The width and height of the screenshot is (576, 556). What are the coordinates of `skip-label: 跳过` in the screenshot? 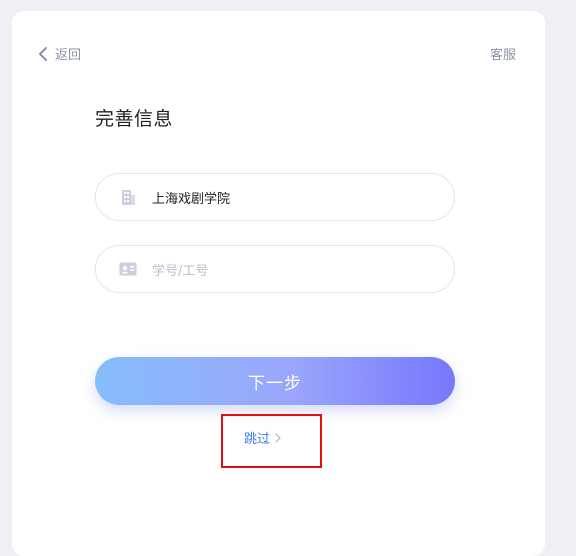 It's located at (257, 439).